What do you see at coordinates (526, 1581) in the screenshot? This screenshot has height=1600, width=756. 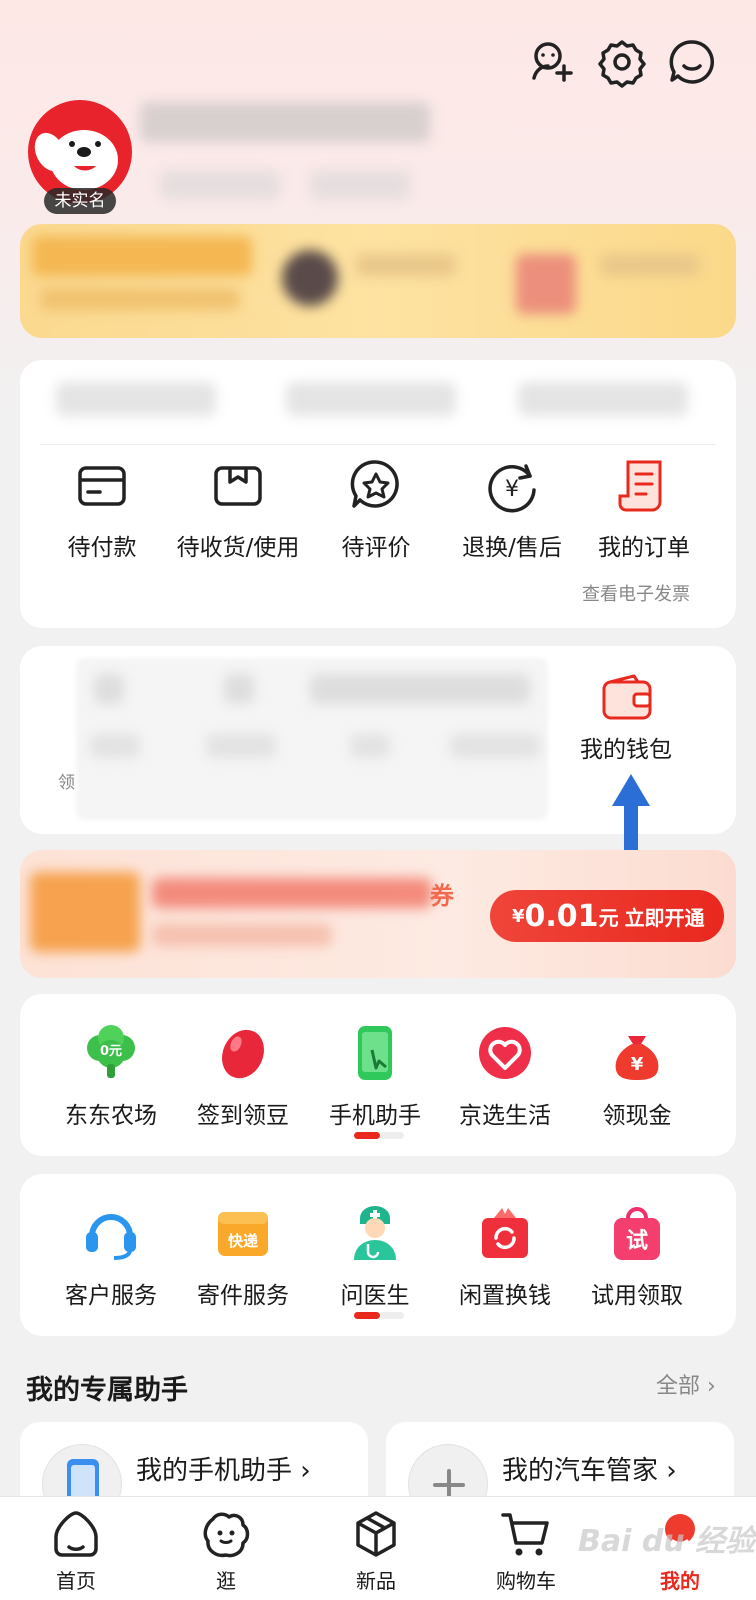 I see `tab-label: 购物车` at bounding box center [526, 1581].